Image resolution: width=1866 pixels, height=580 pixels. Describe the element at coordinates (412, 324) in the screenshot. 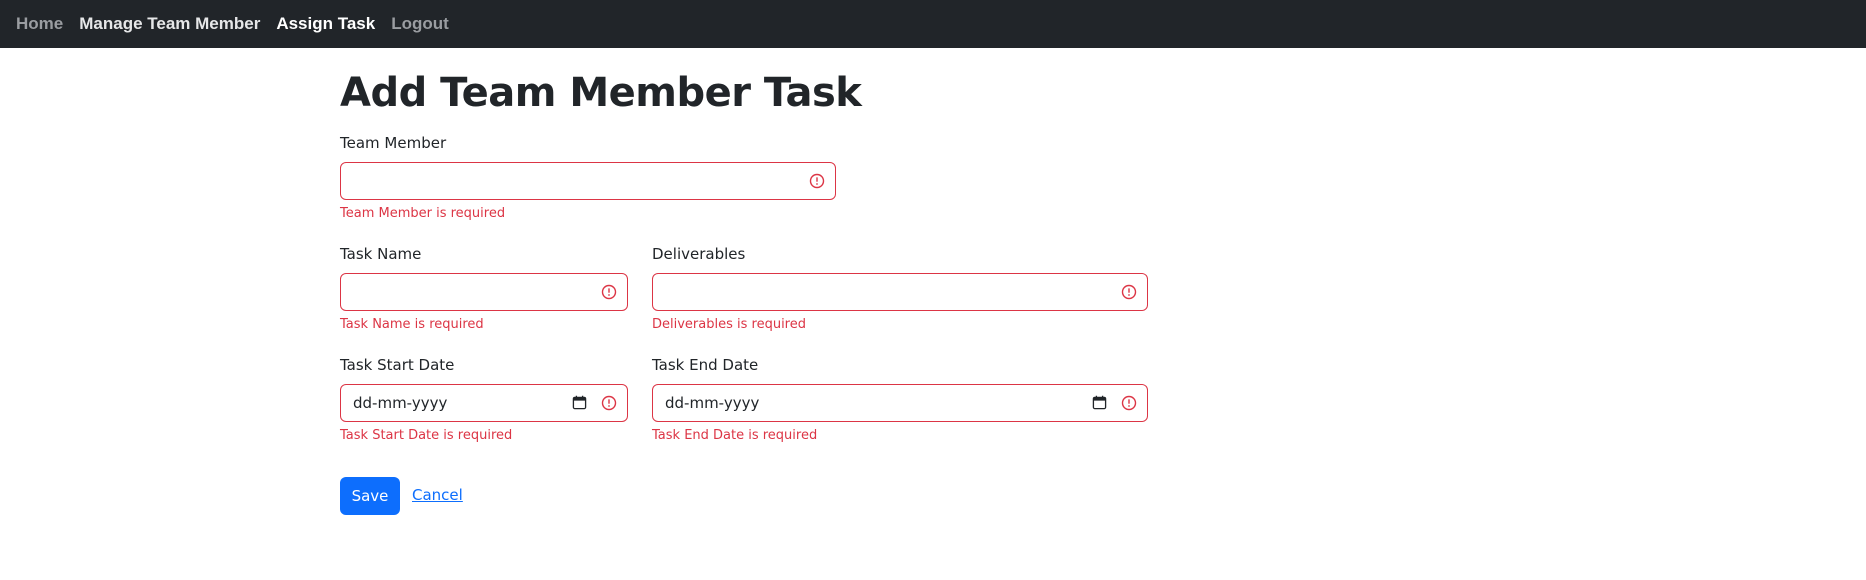

I see `task-name-error: Task Name is required` at that location.